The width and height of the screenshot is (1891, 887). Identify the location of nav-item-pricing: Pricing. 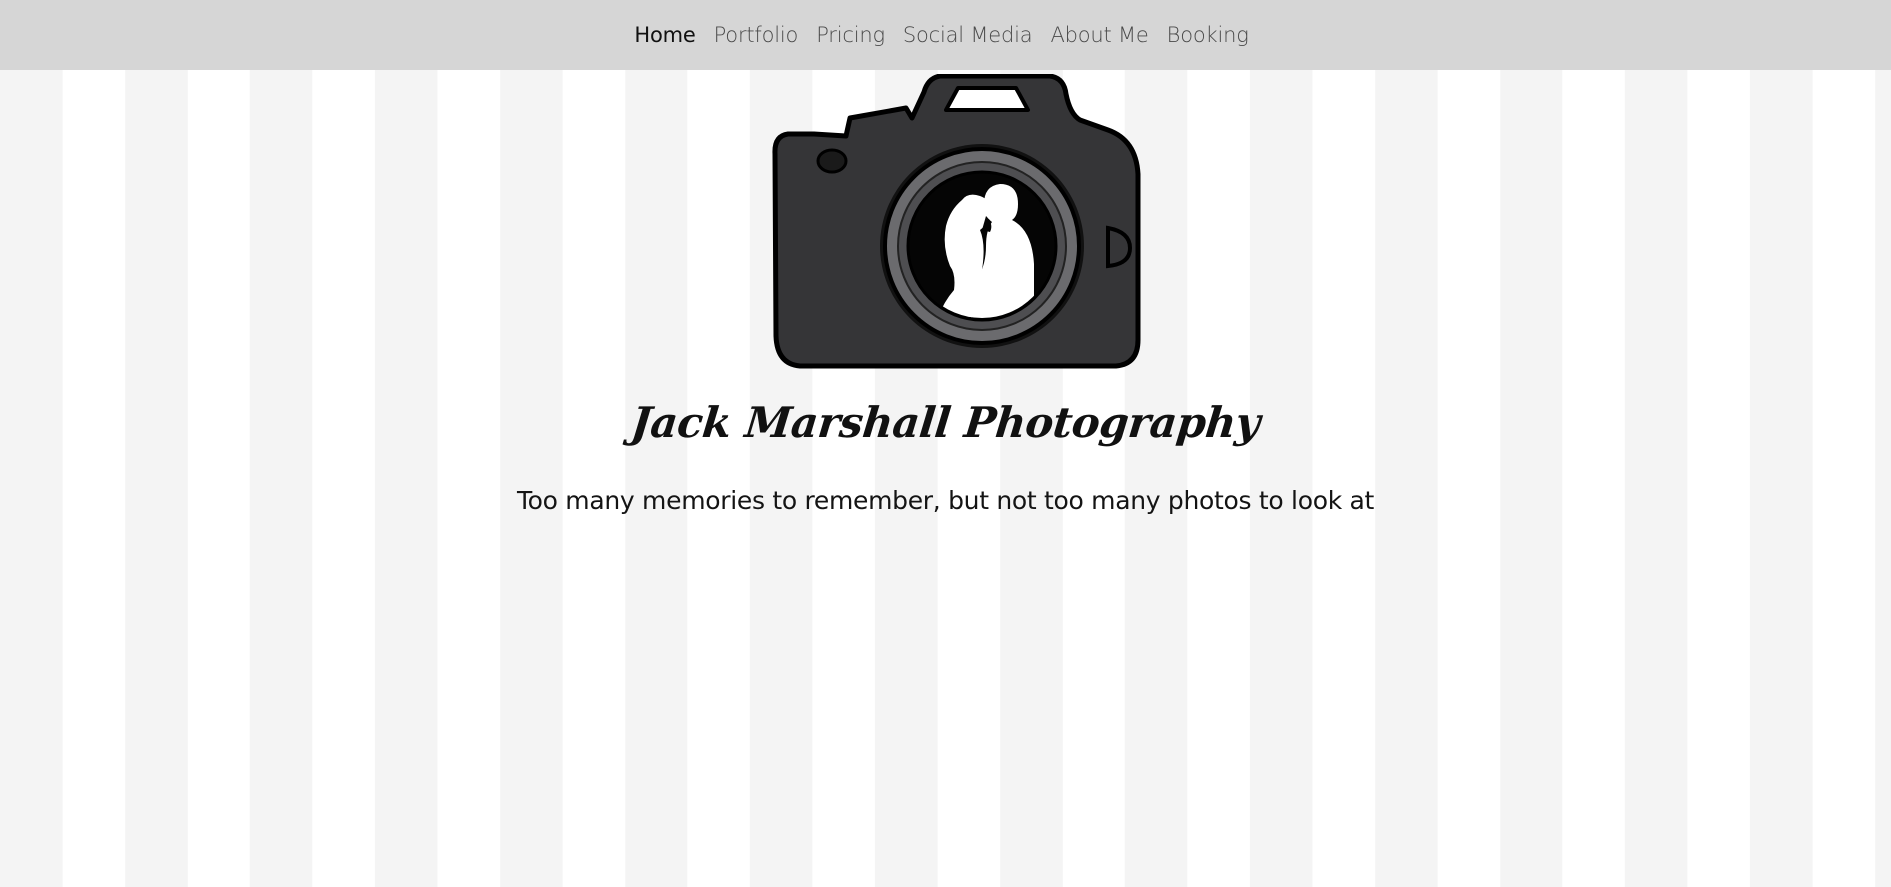
(850, 35).